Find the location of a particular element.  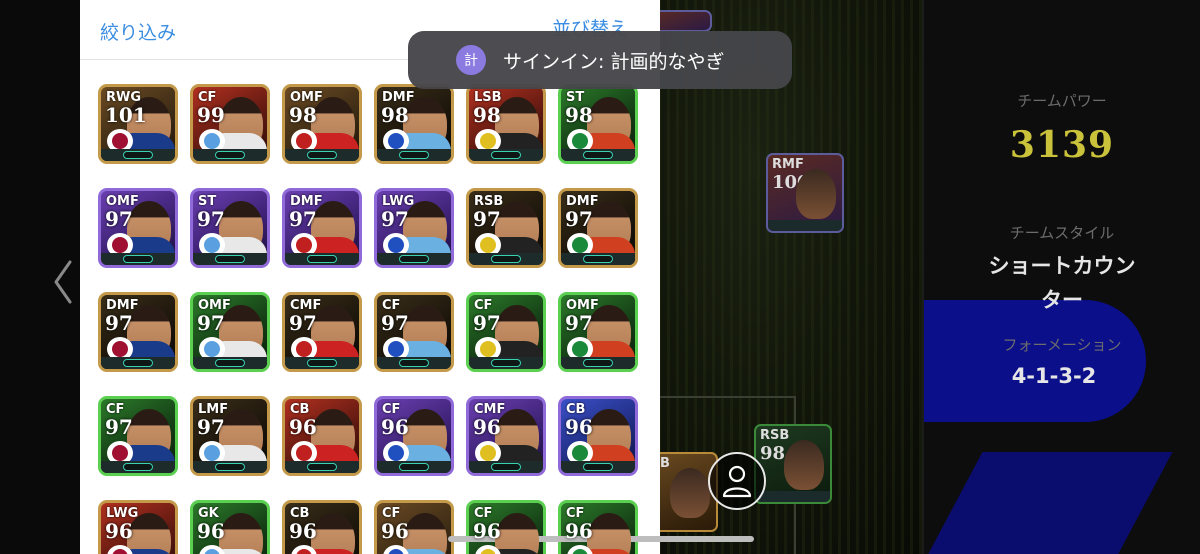

player-card: RWG 101 is located at coordinates (138, 124).